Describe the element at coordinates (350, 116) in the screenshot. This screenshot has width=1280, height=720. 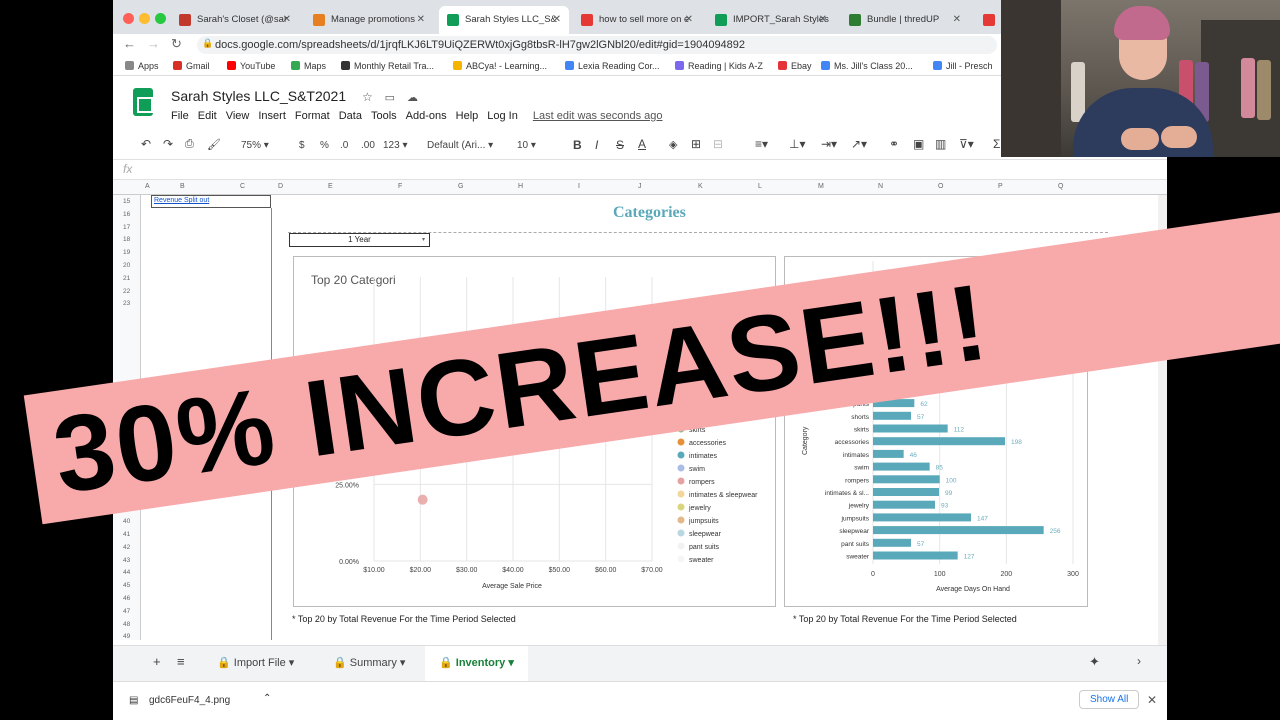
I see `menu-item: Data` at that location.